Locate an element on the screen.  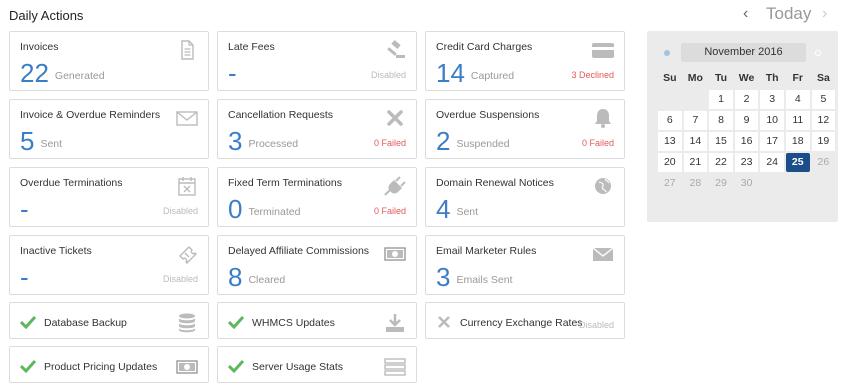
calendar-day: 29 is located at coordinates (721, 183).